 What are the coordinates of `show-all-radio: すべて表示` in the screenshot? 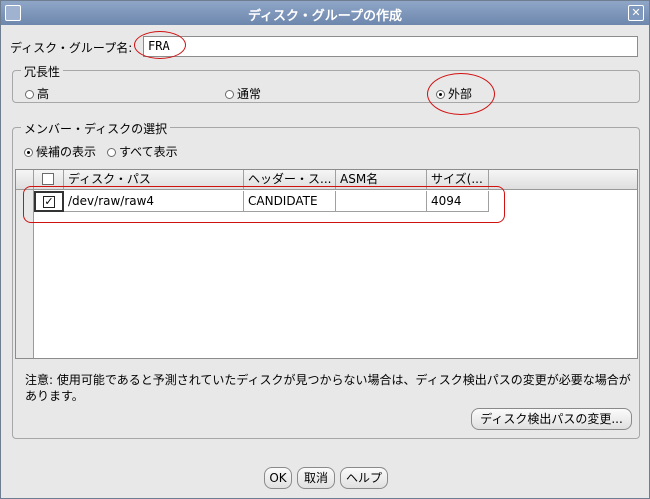 It's located at (142, 151).